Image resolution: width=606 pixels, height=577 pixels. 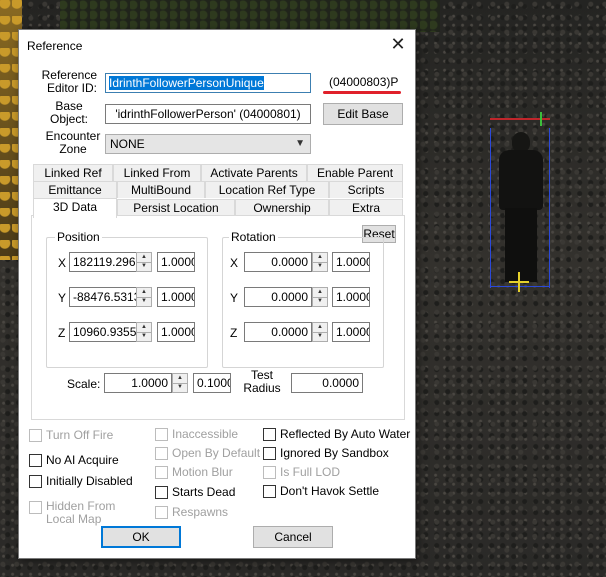 I want to click on rotation-z-scale-input: 1.0000, so click(x=351, y=332).